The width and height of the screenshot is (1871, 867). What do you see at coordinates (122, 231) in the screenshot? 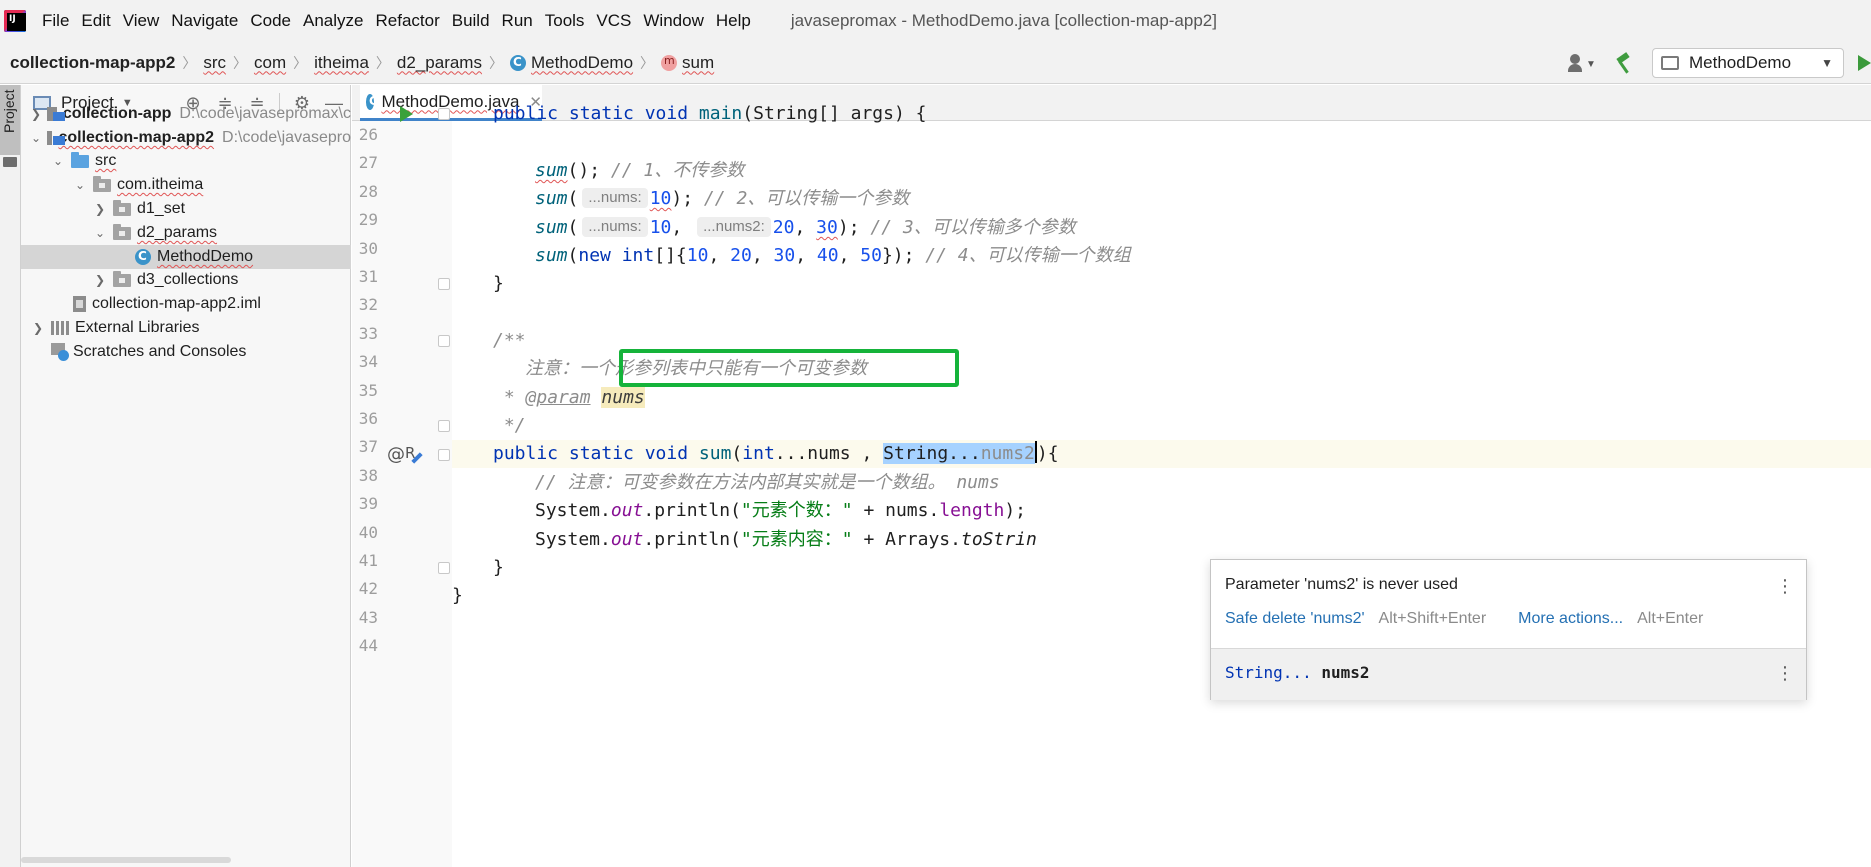
I see `package-icon` at bounding box center [122, 231].